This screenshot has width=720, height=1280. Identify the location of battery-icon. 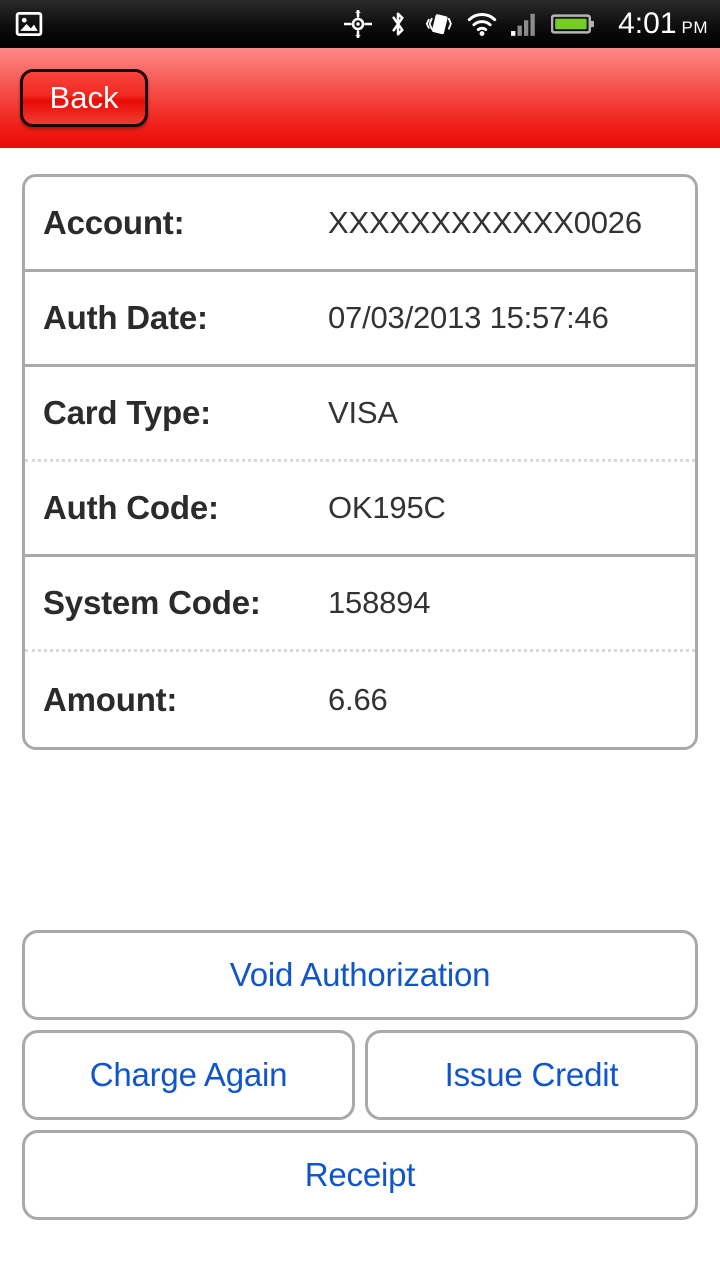
(573, 24).